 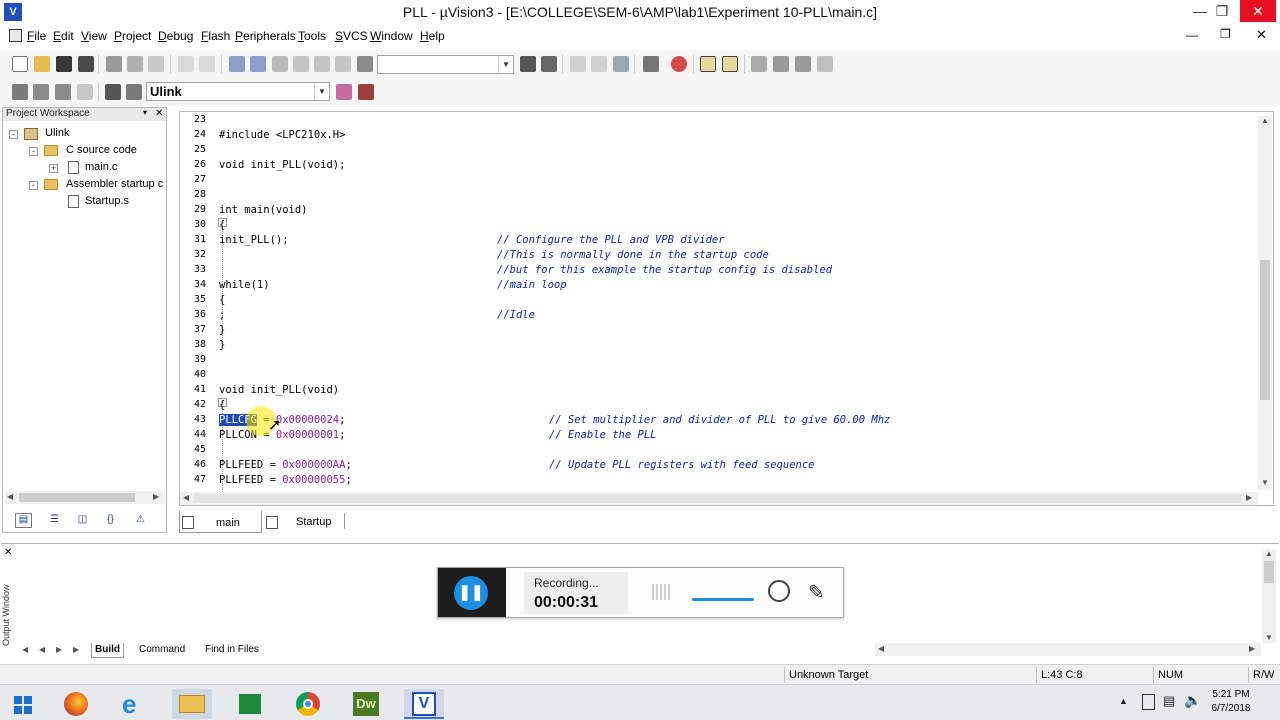 What do you see at coordinates (114, 184) in the screenshot?
I see `tree-group-assembler: Assembler startup c` at bounding box center [114, 184].